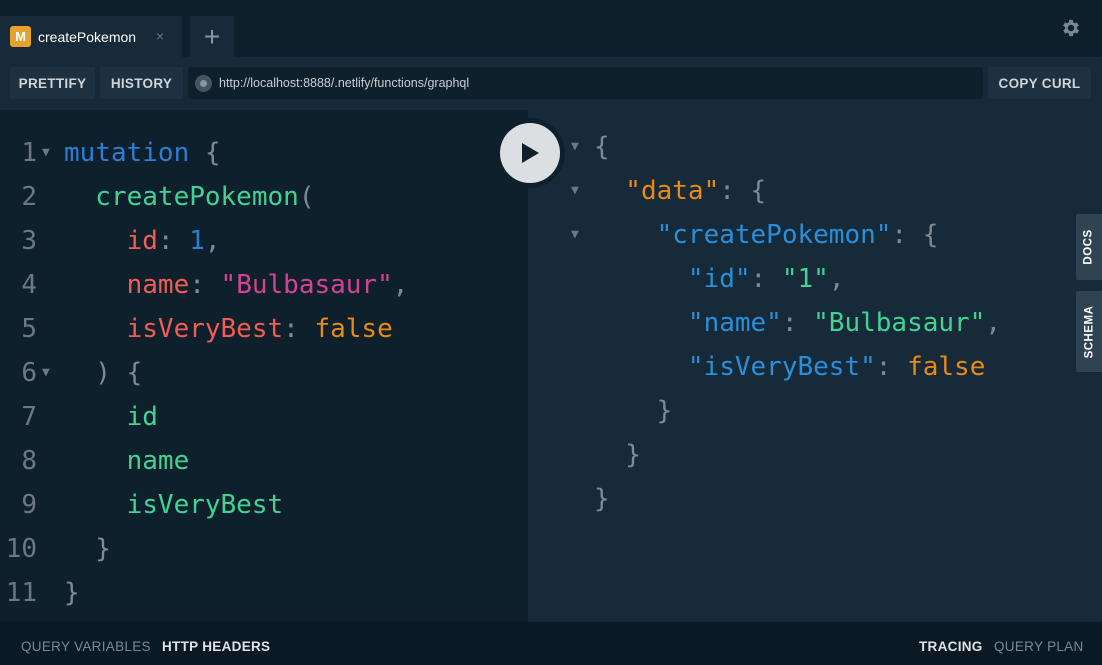 The height and width of the screenshot is (665, 1102). Describe the element at coordinates (264, 373) in the screenshot. I see `code-line: 6 ▼ ) {` at that location.